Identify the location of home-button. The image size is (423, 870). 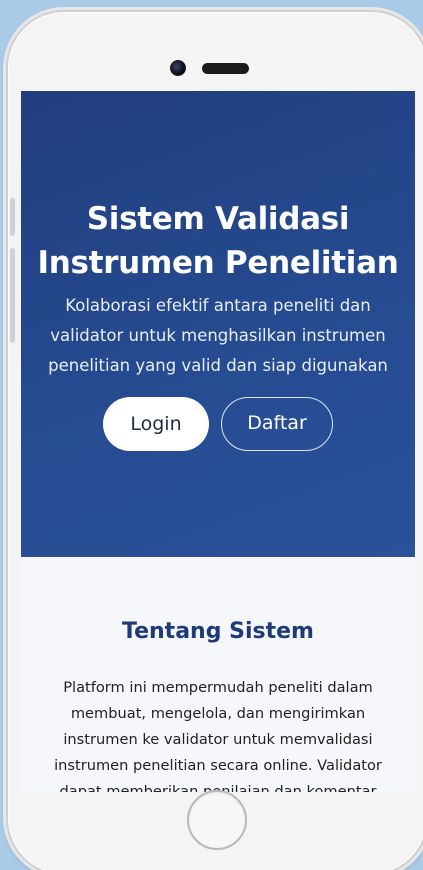
(217, 820).